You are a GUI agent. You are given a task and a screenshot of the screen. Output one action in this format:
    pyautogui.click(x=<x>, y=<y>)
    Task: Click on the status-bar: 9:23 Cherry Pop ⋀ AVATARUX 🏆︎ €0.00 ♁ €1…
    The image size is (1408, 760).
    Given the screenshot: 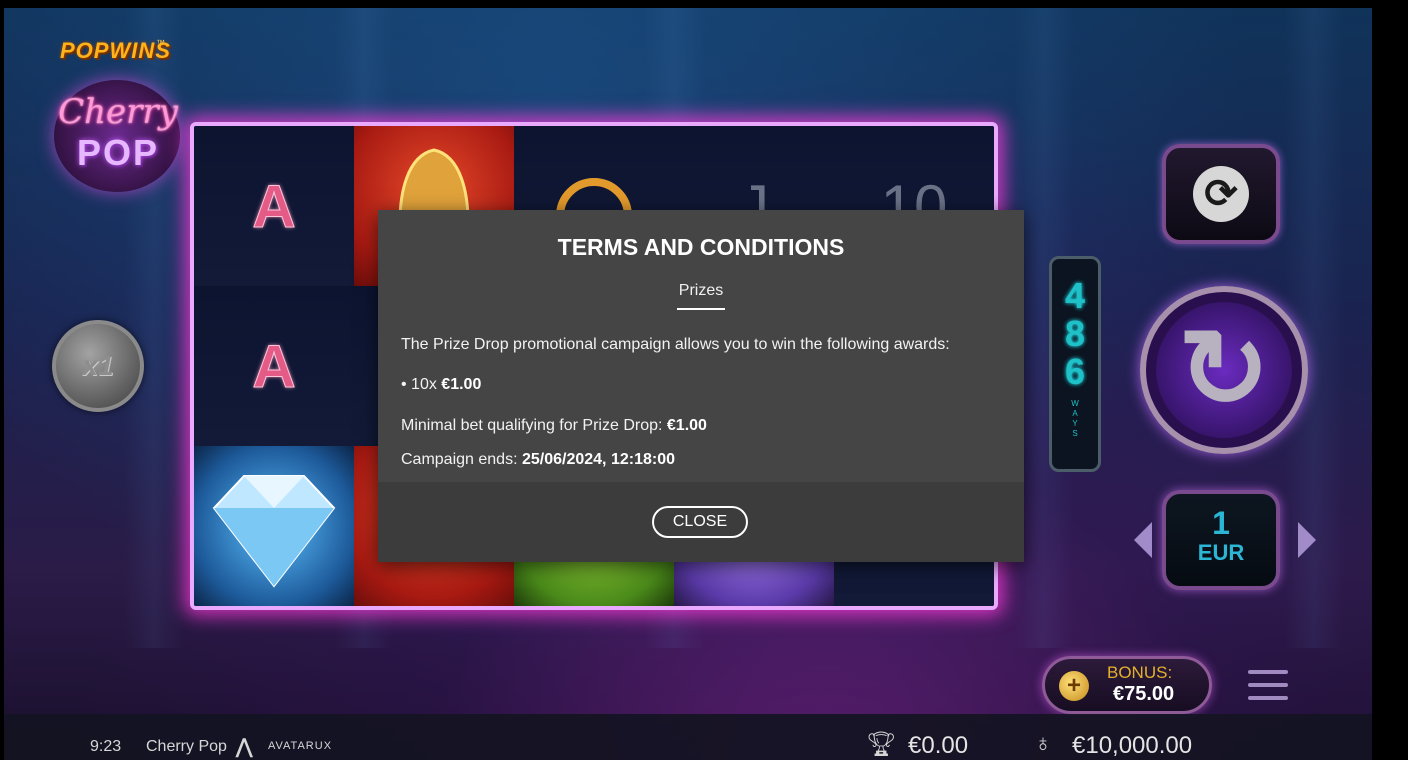 What is the action you would take?
    pyautogui.click(x=688, y=737)
    